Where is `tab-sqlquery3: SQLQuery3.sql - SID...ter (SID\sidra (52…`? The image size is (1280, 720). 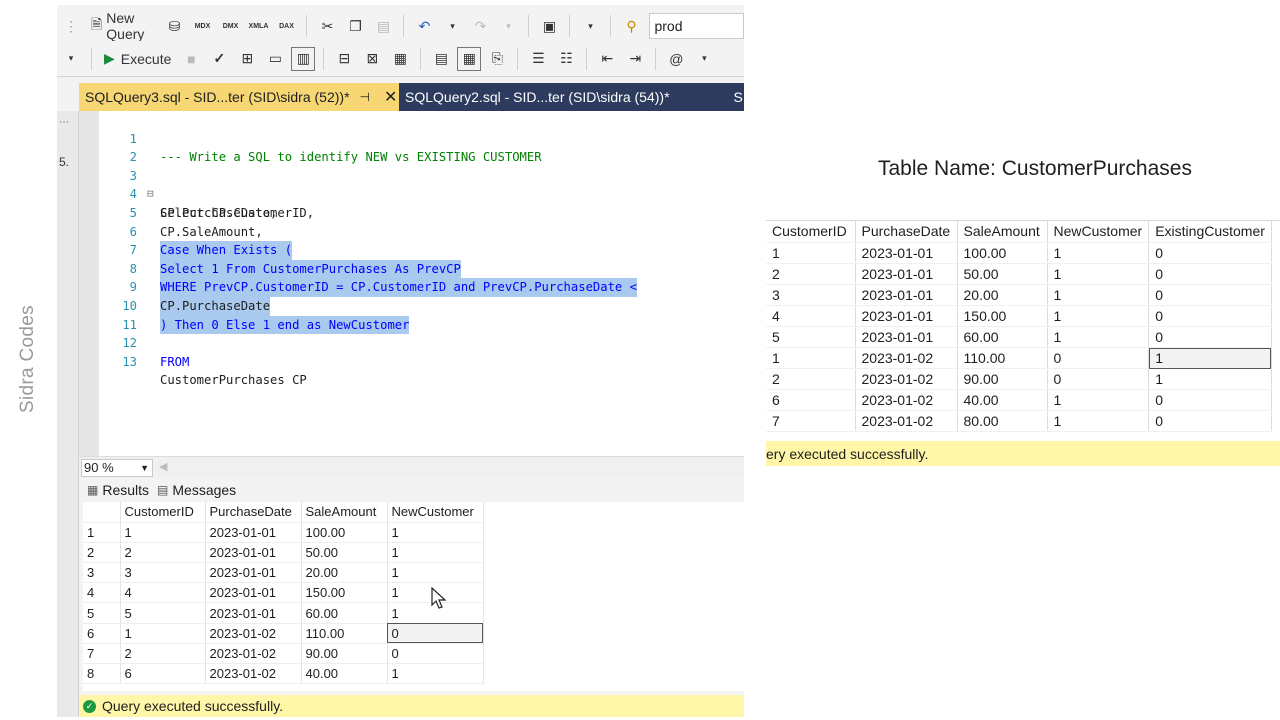 tab-sqlquery3: SQLQuery3.sql - SID...ter (SID\sidra (52… is located at coordinates (239, 97).